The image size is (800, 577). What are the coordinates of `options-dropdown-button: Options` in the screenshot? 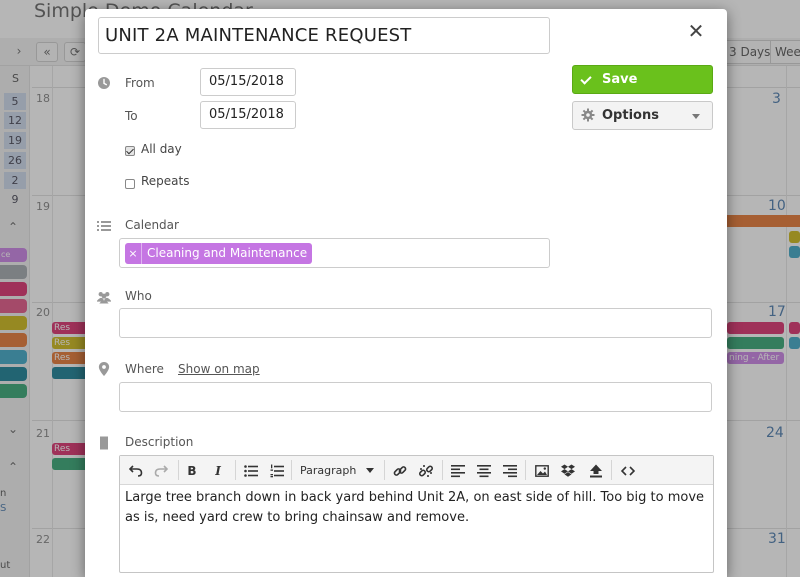 It's located at (642, 115).